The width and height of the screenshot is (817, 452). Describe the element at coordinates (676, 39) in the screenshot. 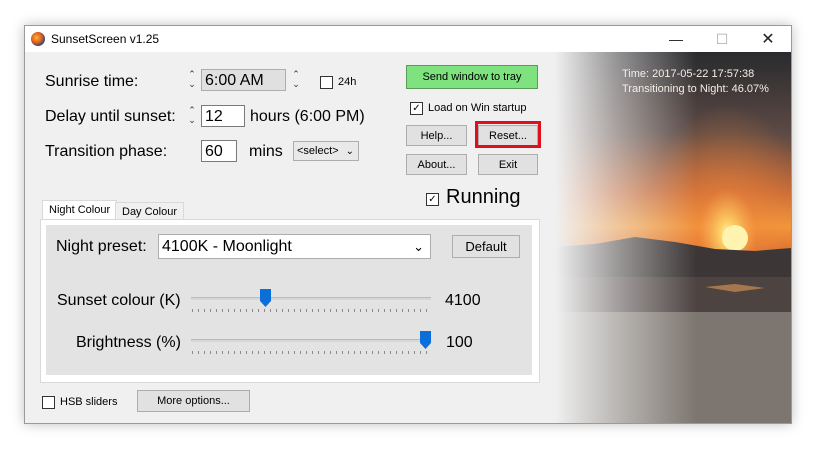

I see `minimize-button: —` at that location.